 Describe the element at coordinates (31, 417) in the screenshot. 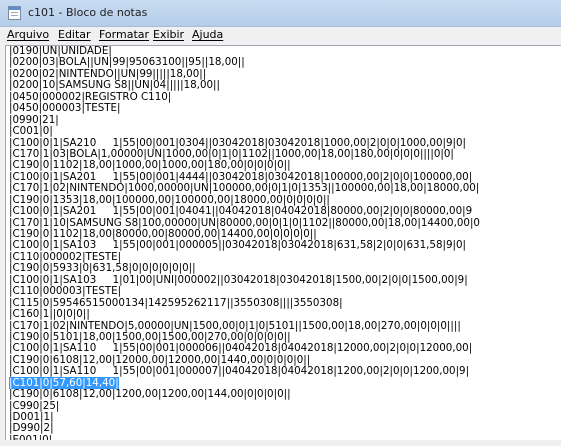

I see `text-line-content: |D001|1|` at that location.